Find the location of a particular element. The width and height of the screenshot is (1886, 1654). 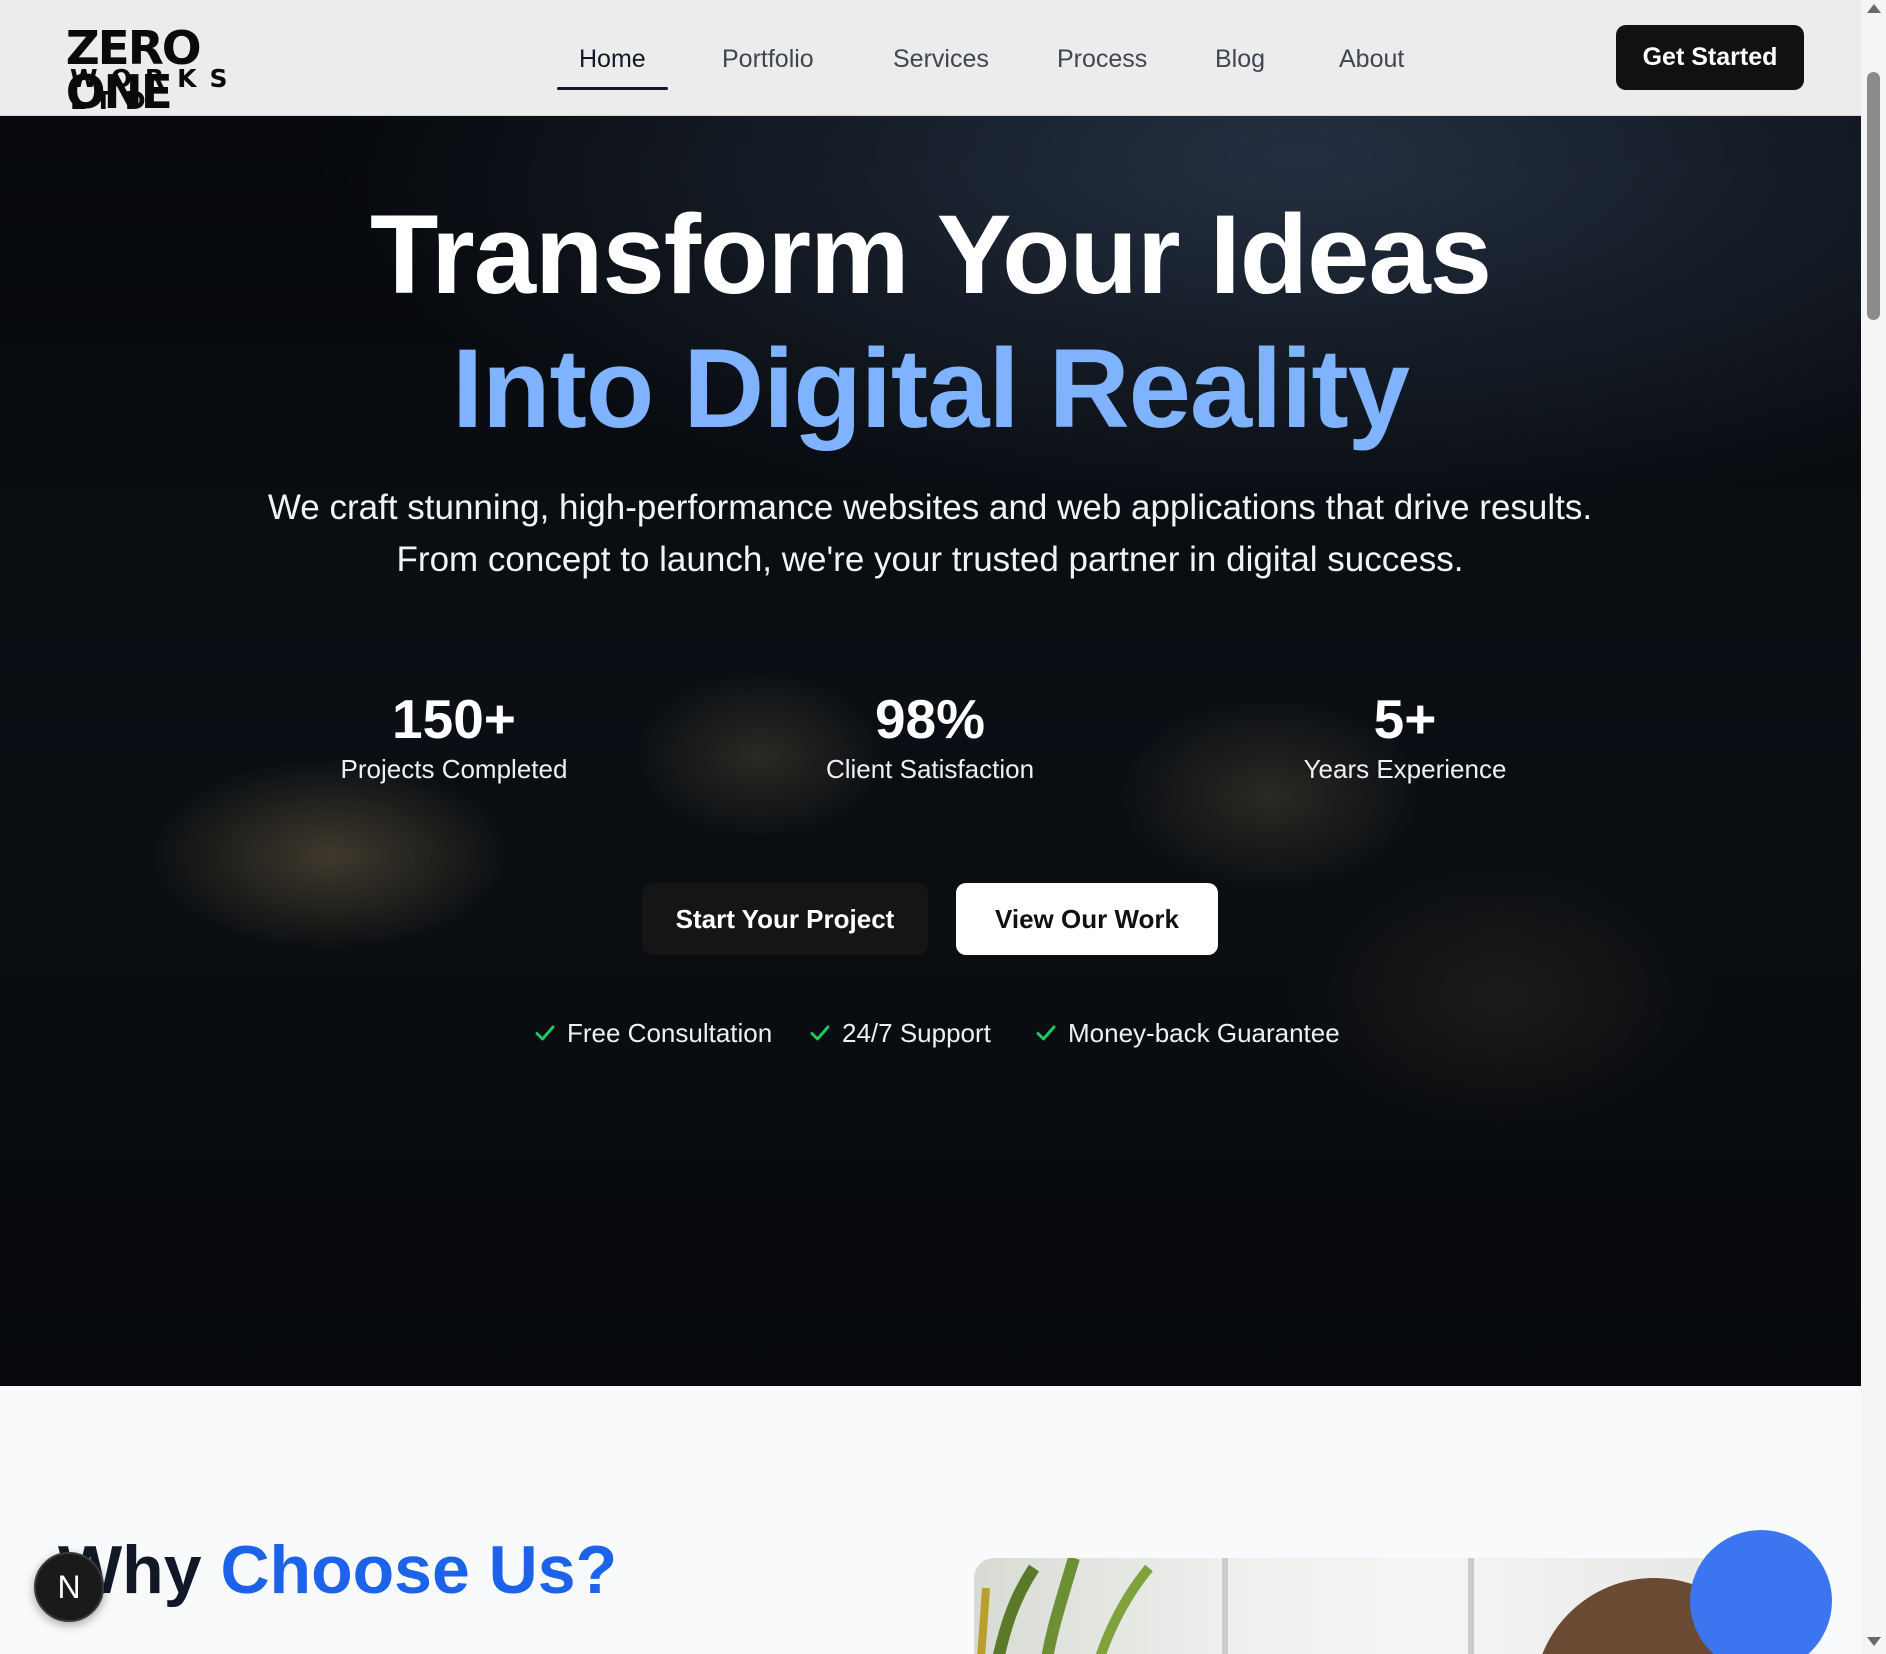

scrollbar is located at coordinates (1873, 827).